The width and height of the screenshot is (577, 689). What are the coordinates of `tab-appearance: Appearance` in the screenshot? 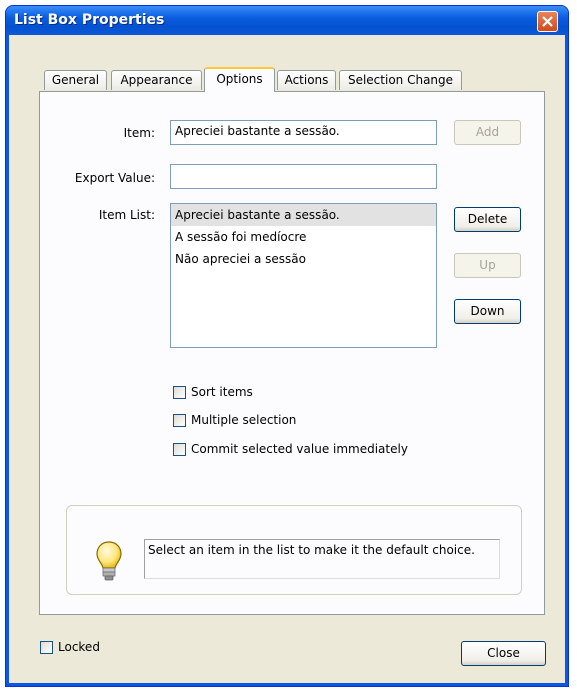 It's located at (156, 80).